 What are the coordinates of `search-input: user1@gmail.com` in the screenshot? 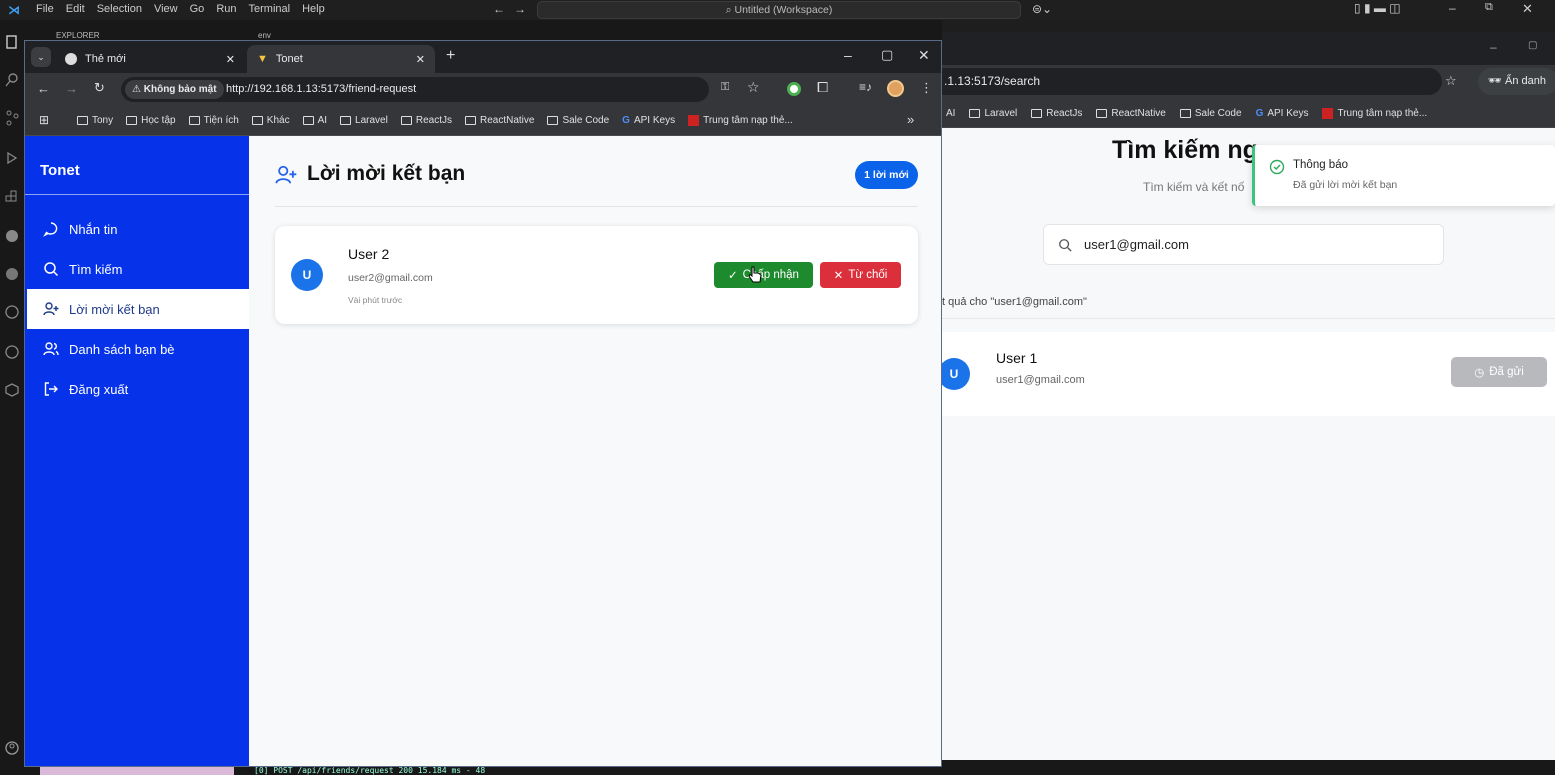 It's located at (1243, 244).